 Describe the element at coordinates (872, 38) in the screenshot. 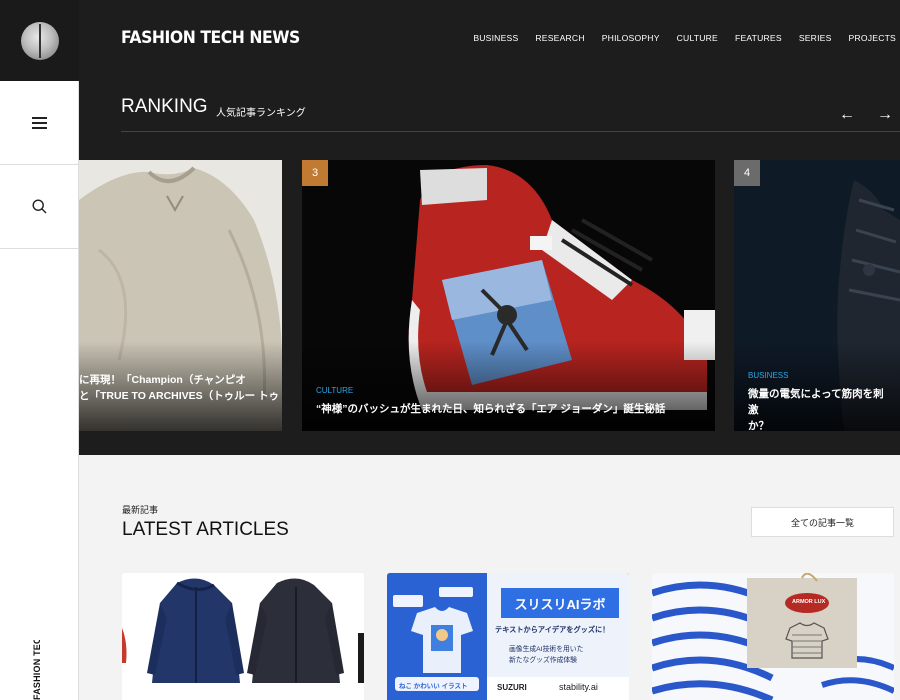

I see `nav-projects: PROJECTS` at that location.